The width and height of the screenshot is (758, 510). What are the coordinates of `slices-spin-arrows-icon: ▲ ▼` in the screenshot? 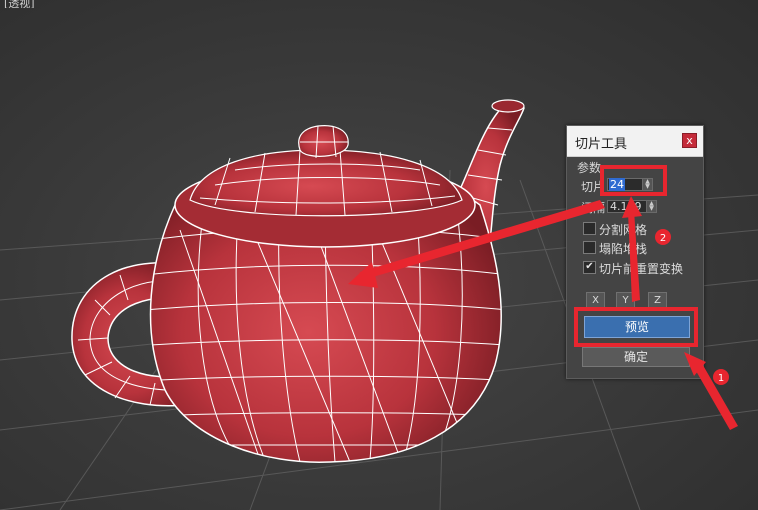 It's located at (647, 184).